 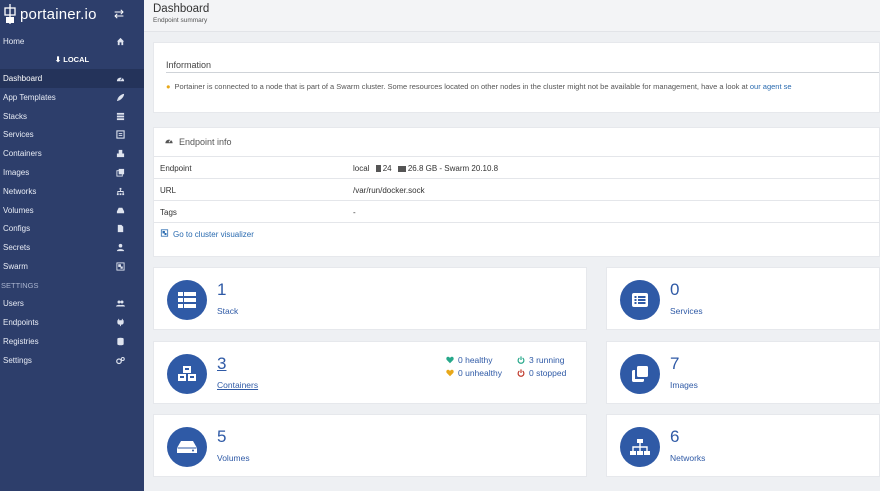 What do you see at coordinates (354, 212) in the screenshot?
I see `row-value: -` at bounding box center [354, 212].